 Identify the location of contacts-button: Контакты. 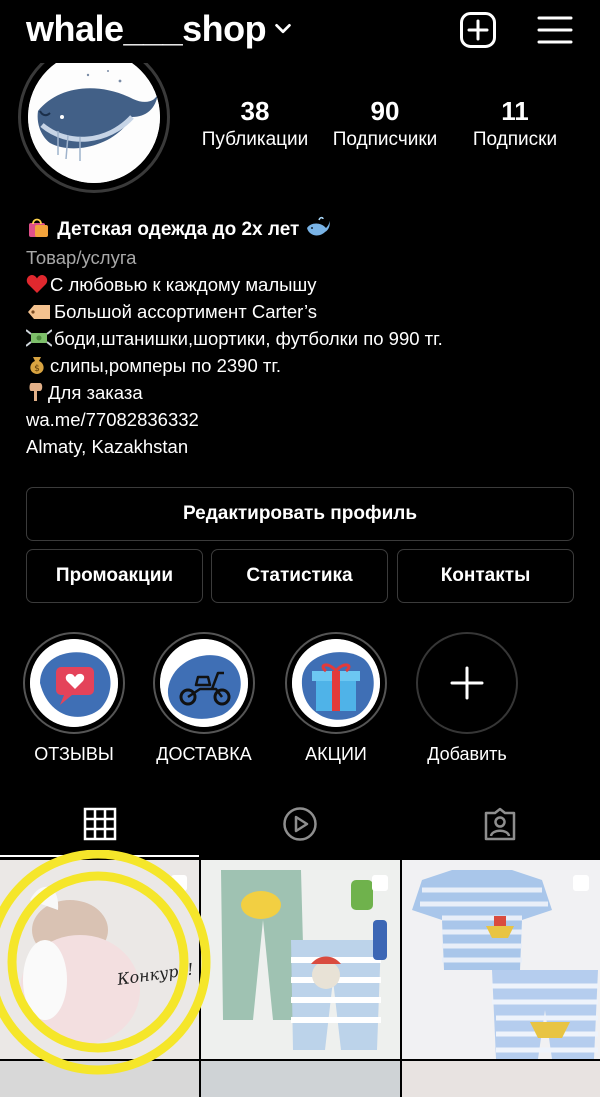
(485, 576).